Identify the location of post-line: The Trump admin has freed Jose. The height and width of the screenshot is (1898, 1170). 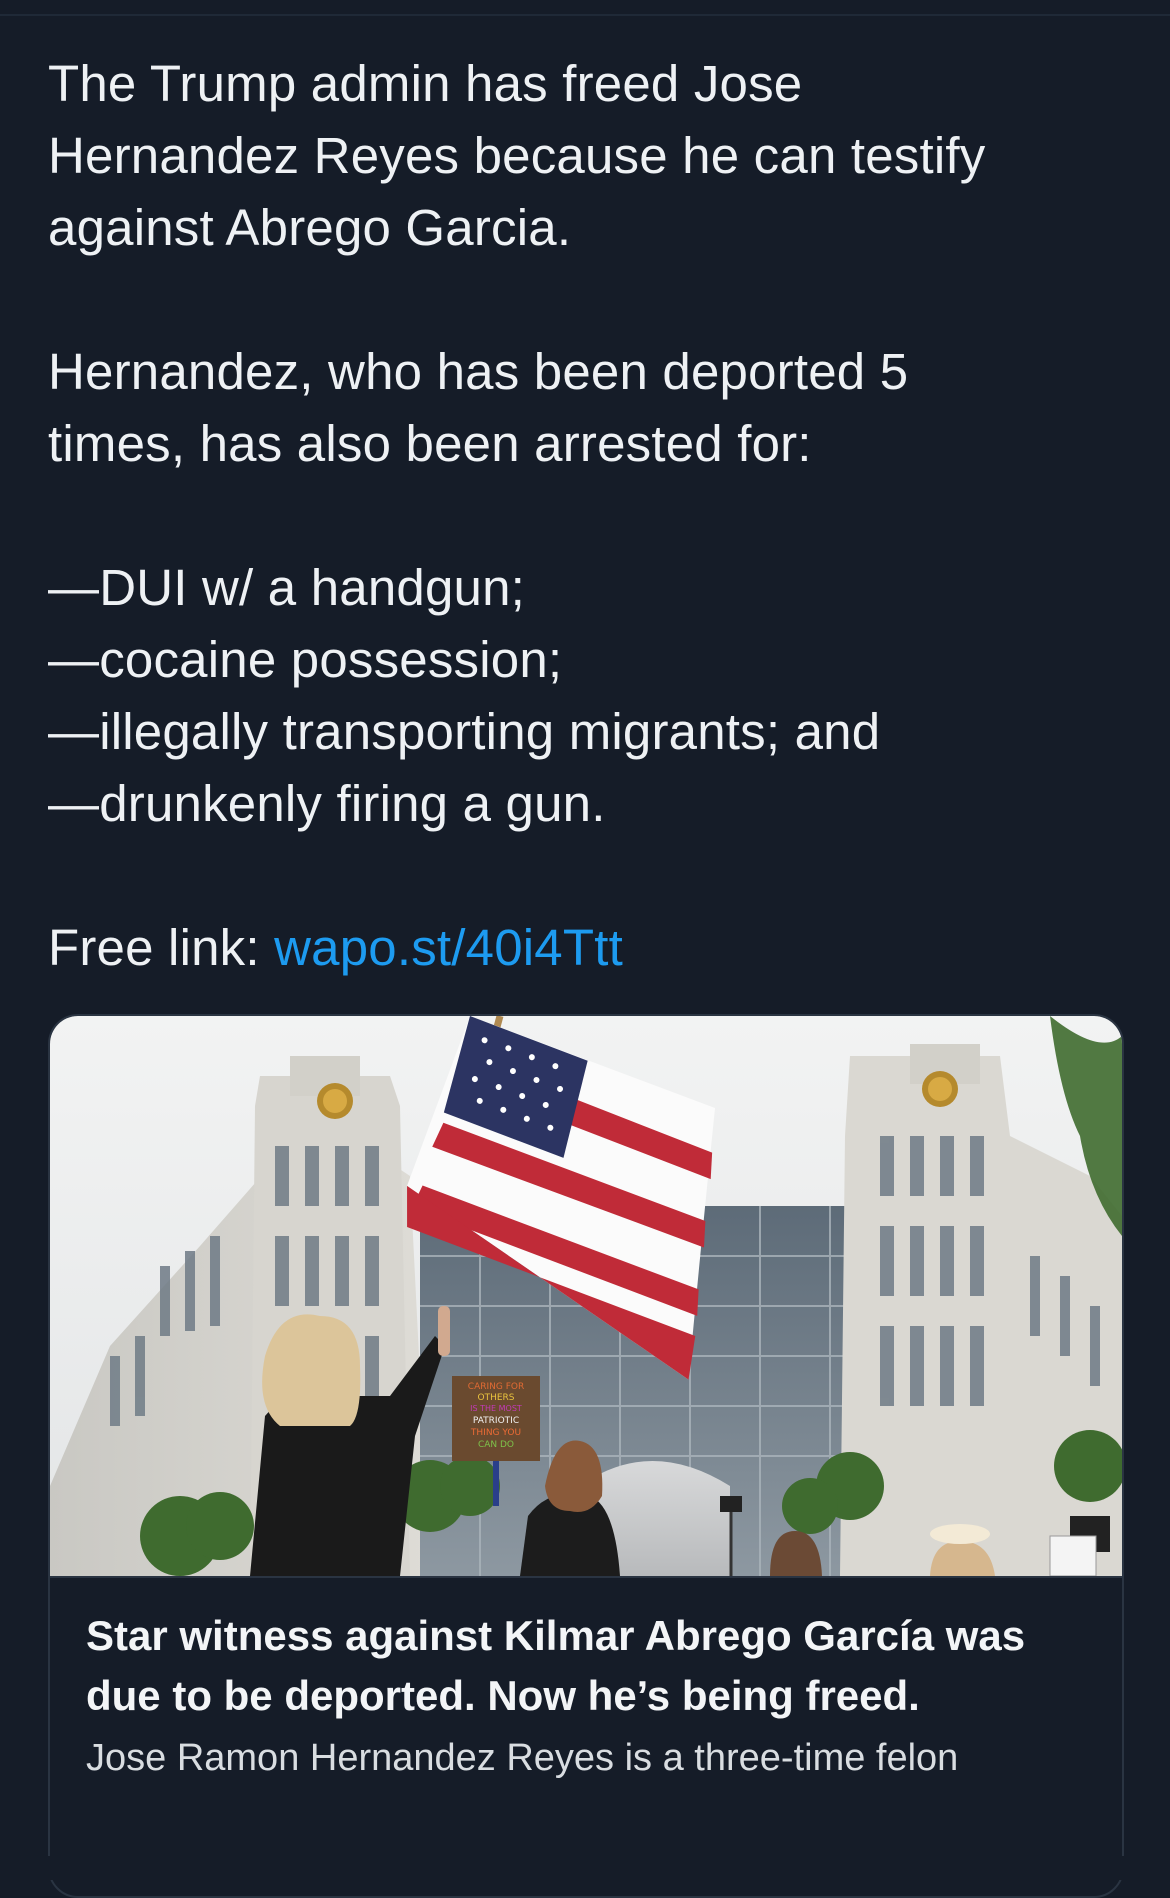
(425, 83).